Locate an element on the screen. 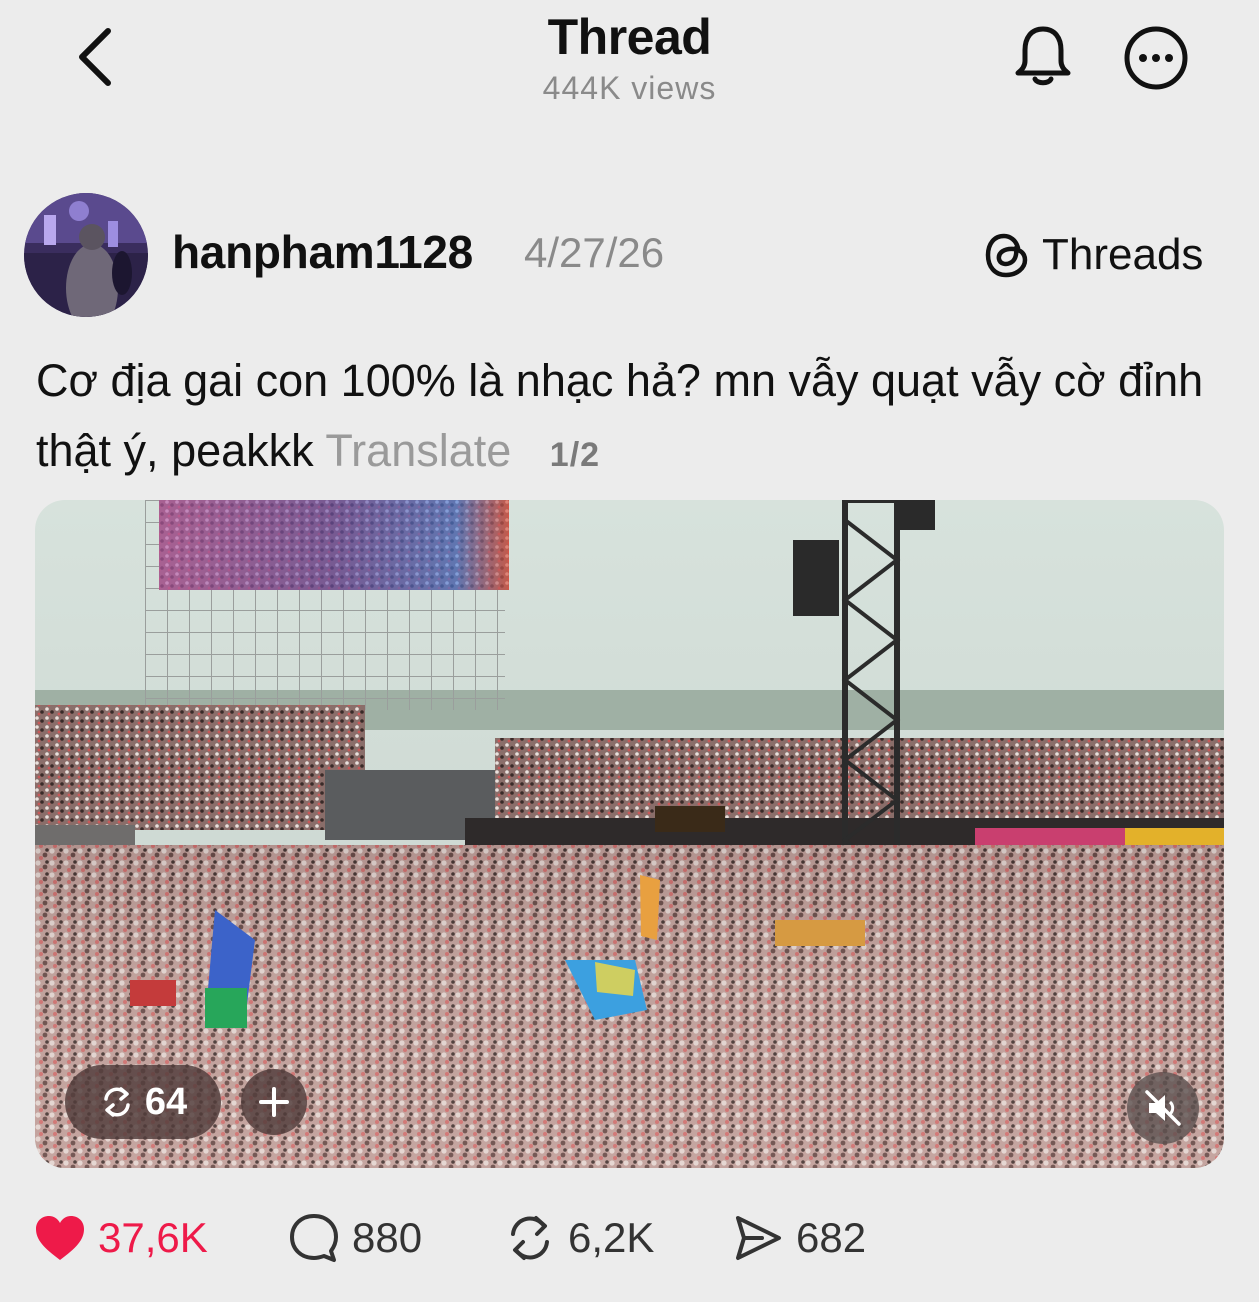 The height and width of the screenshot is (1302, 1259). share-count: 682 is located at coordinates (831, 1237).